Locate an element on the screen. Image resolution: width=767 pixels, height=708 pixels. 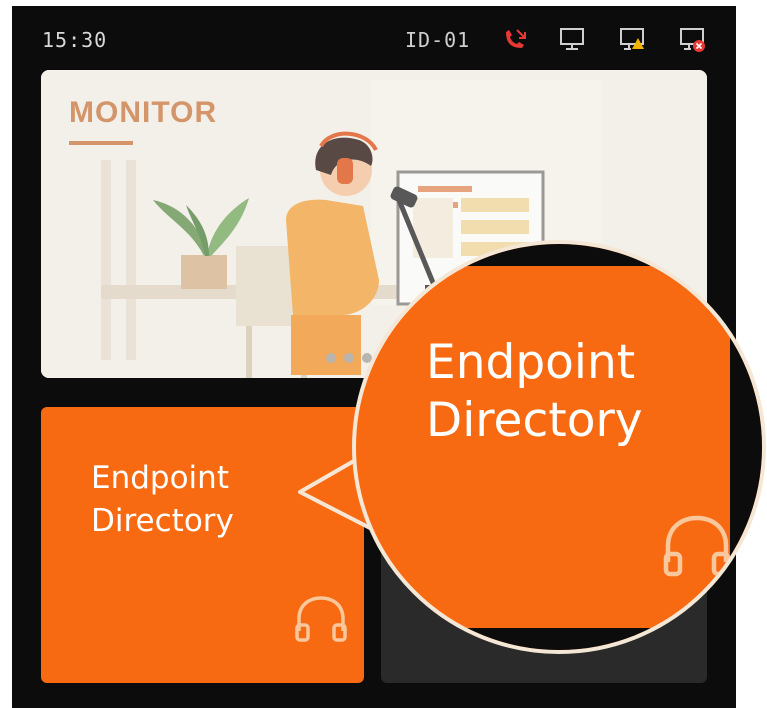
callout-label: Endpoint Directory is located at coordinates (534, 391).